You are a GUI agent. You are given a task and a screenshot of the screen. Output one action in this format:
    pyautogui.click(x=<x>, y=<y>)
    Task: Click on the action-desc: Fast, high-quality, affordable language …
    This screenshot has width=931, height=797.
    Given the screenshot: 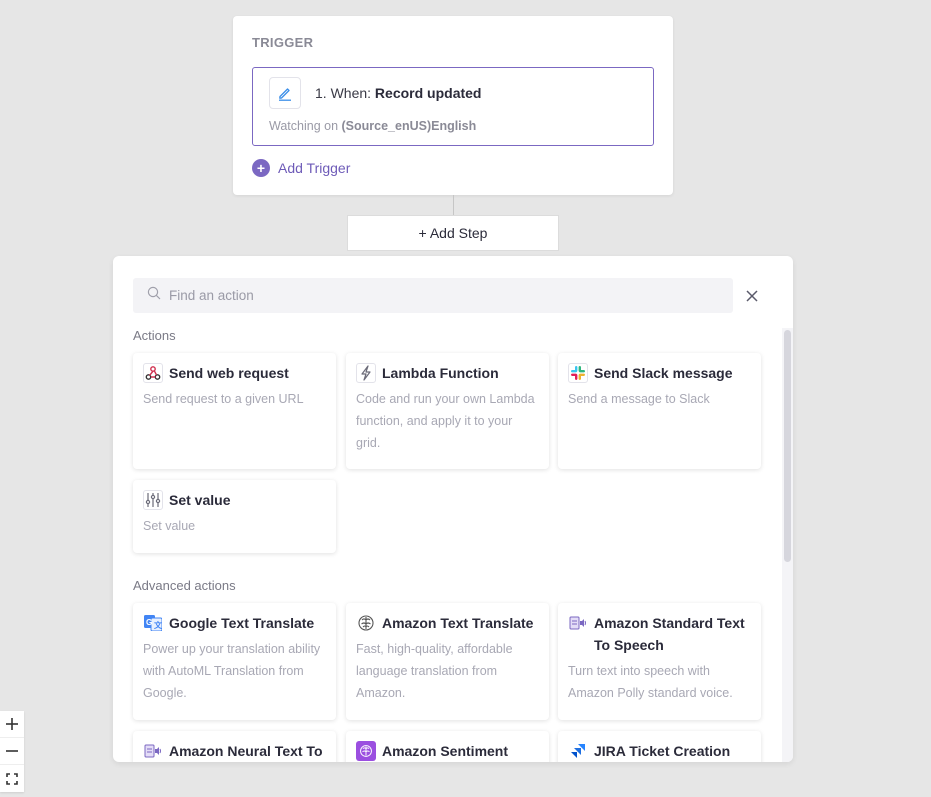 What is the action you would take?
    pyautogui.click(x=434, y=671)
    